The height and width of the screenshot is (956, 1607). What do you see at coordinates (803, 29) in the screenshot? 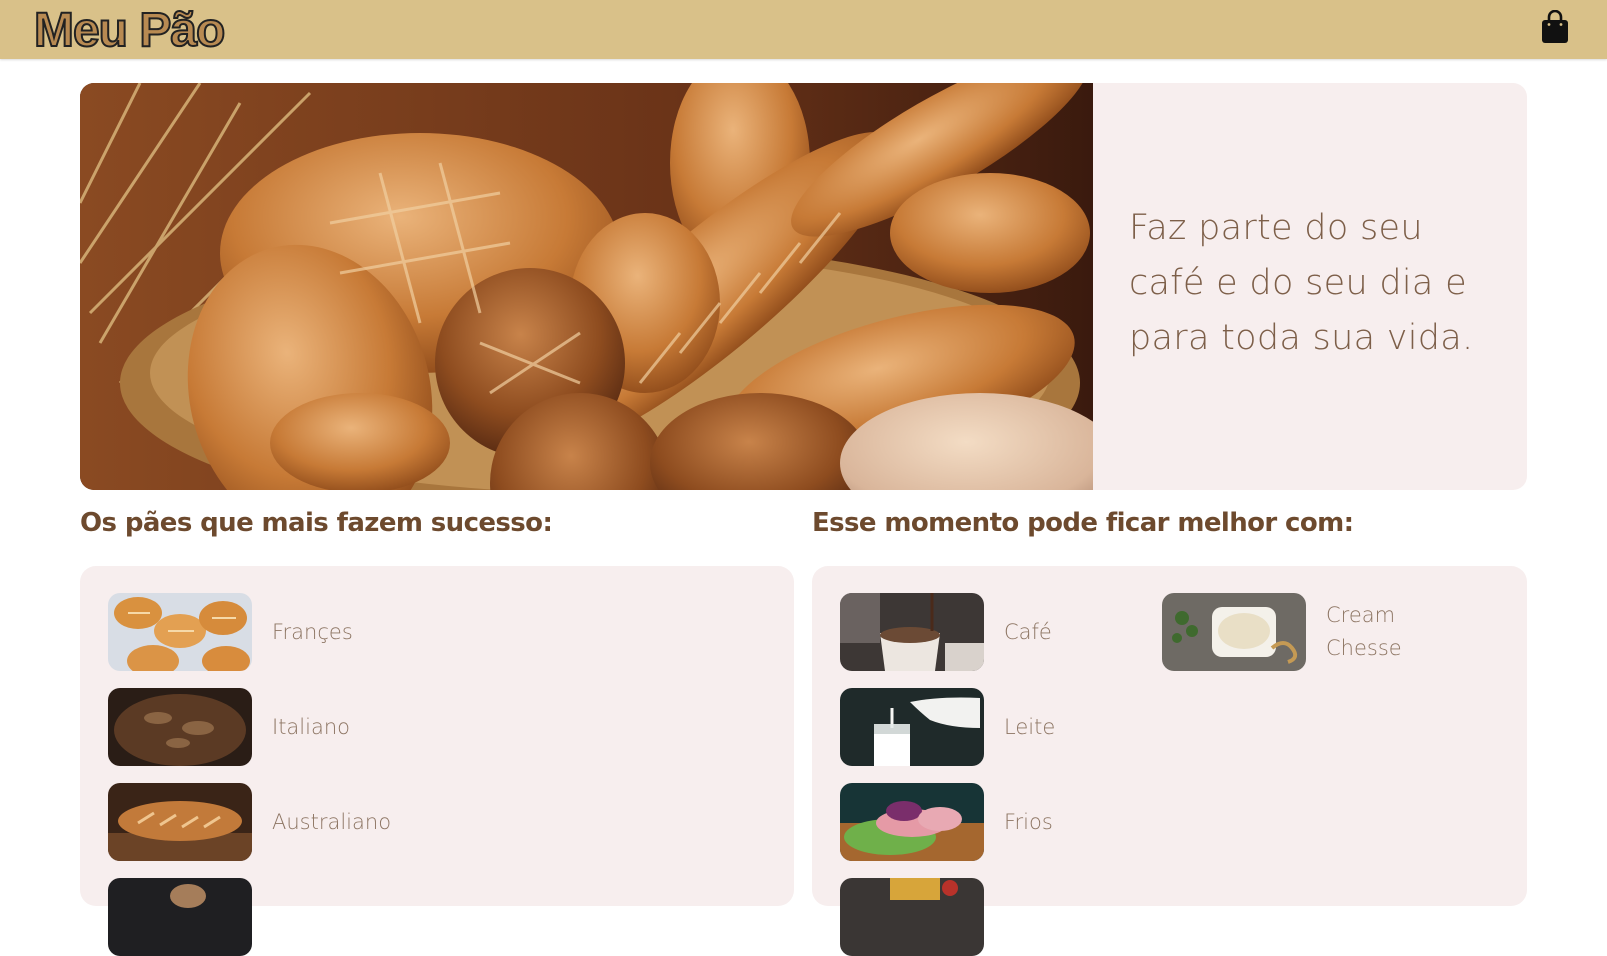
I see `top-bar: Meu Pão` at bounding box center [803, 29].